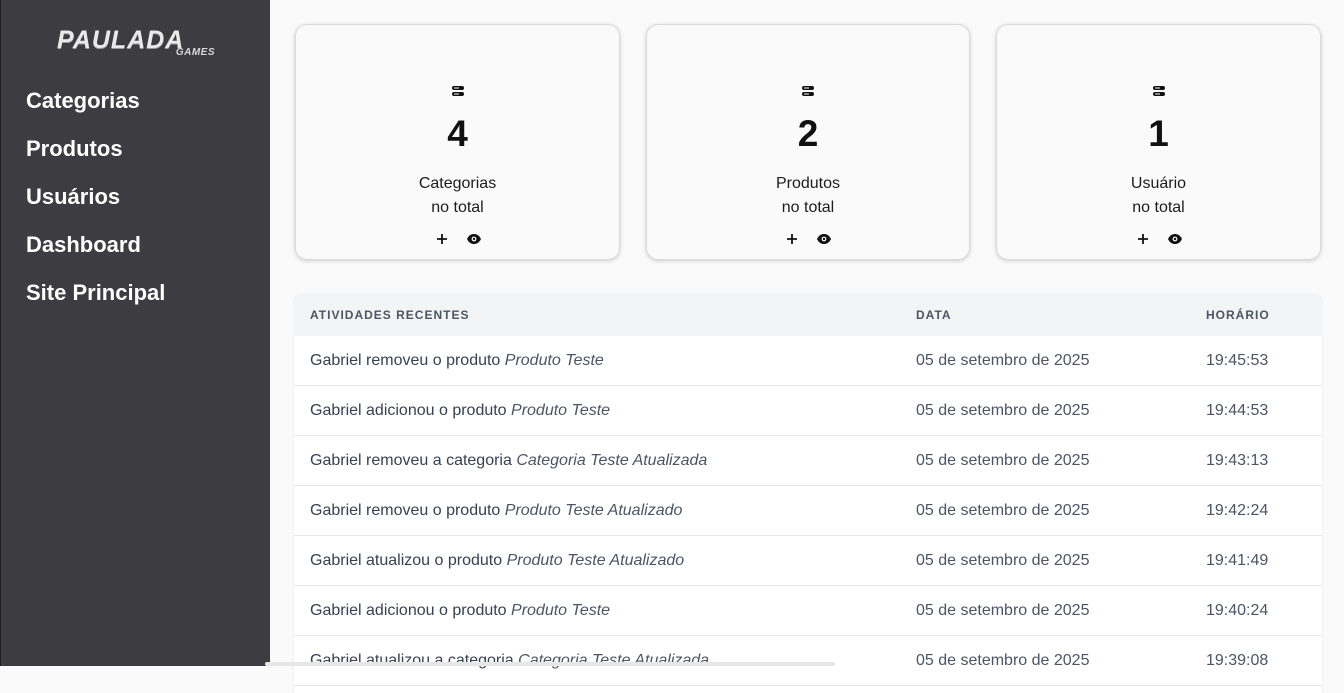 The image size is (1344, 693). I want to click on activity-text: Gabriel atualizou o produto, so click(406, 560).